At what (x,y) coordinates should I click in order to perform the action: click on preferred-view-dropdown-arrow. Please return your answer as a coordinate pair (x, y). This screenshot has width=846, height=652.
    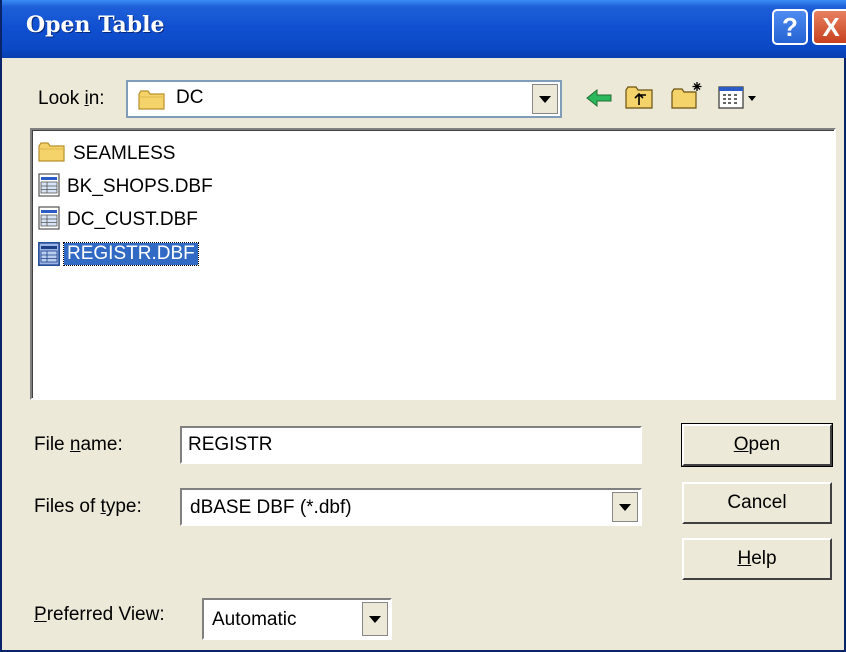
    Looking at the image, I should click on (375, 619).